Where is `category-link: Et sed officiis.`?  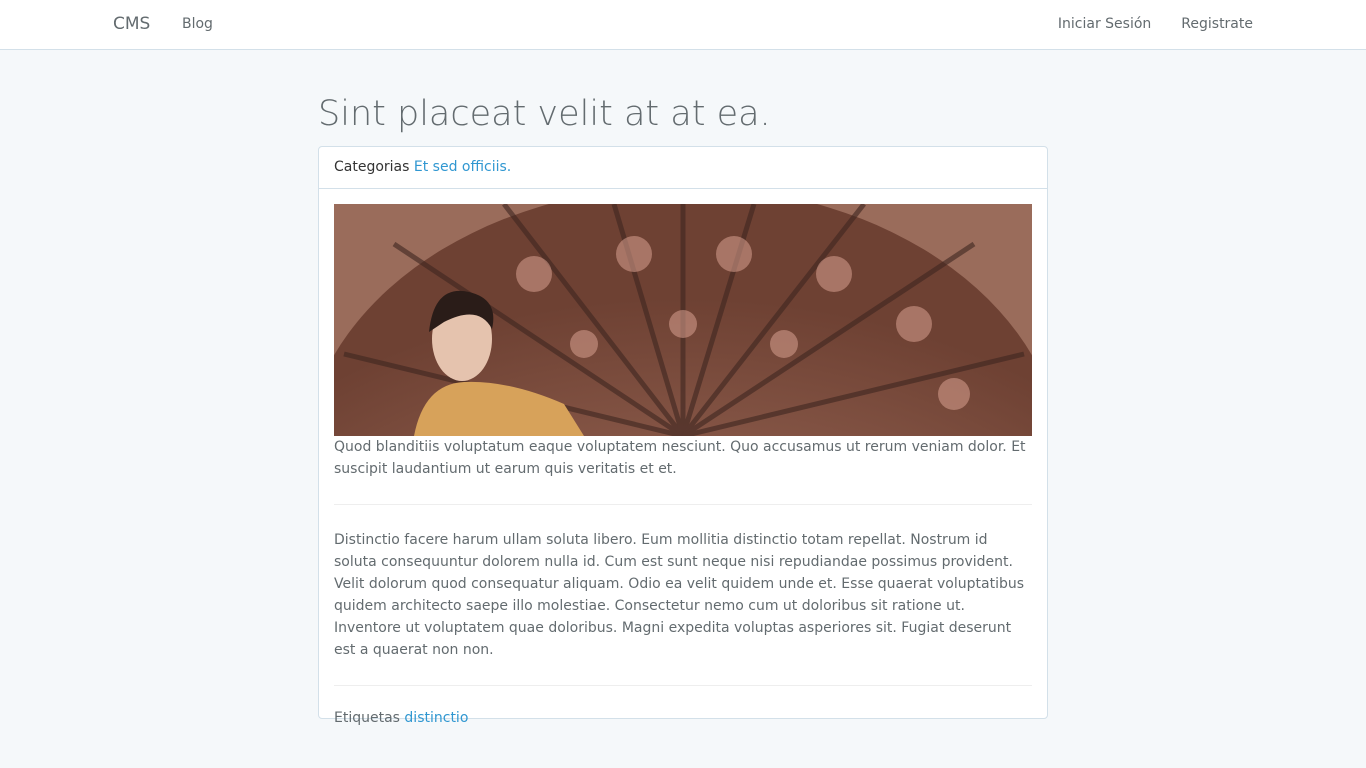
category-link: Et sed officiis. is located at coordinates (462, 167).